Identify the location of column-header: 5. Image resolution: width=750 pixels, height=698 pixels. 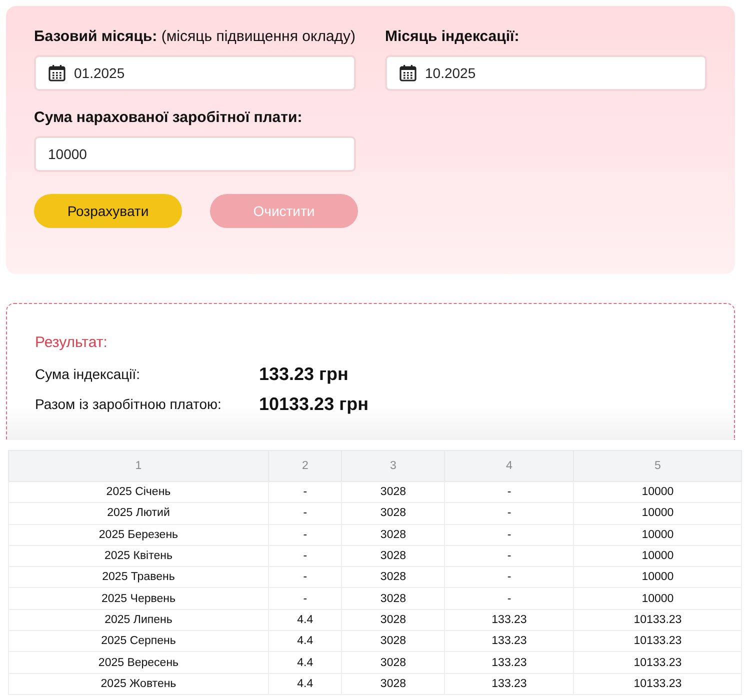
(658, 466).